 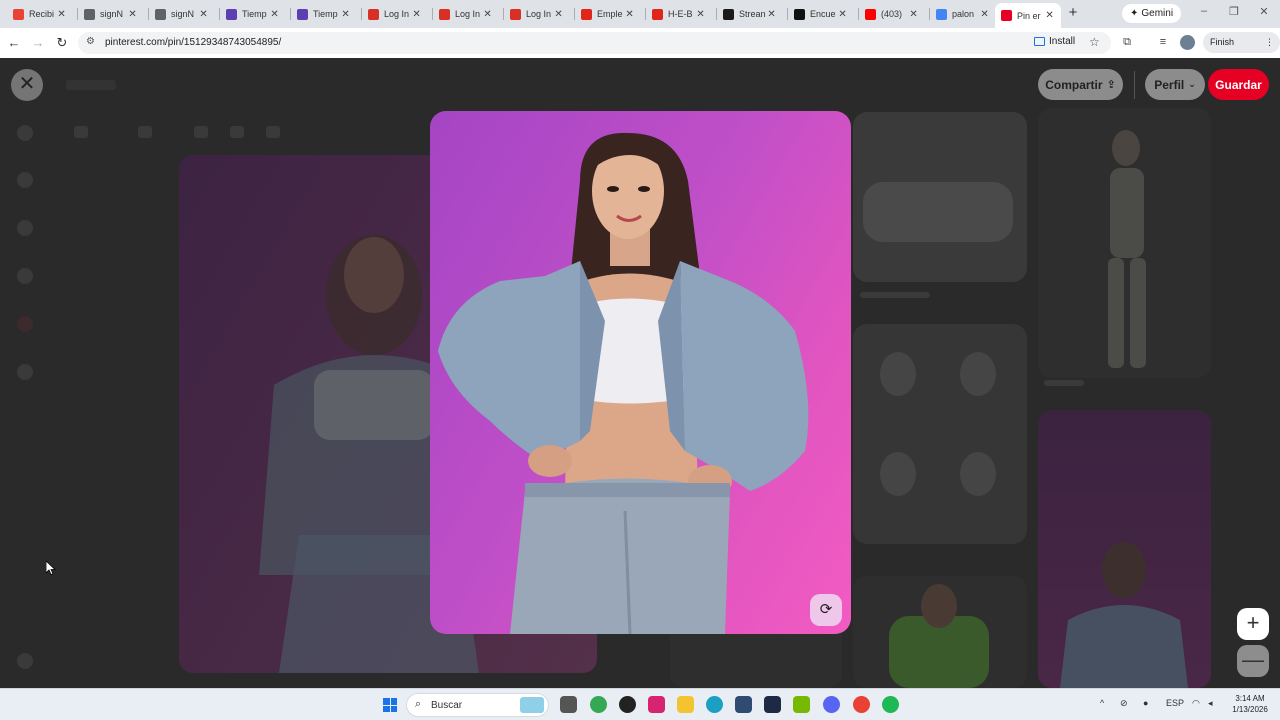 I want to click on store-icon, so click(x=743, y=704).